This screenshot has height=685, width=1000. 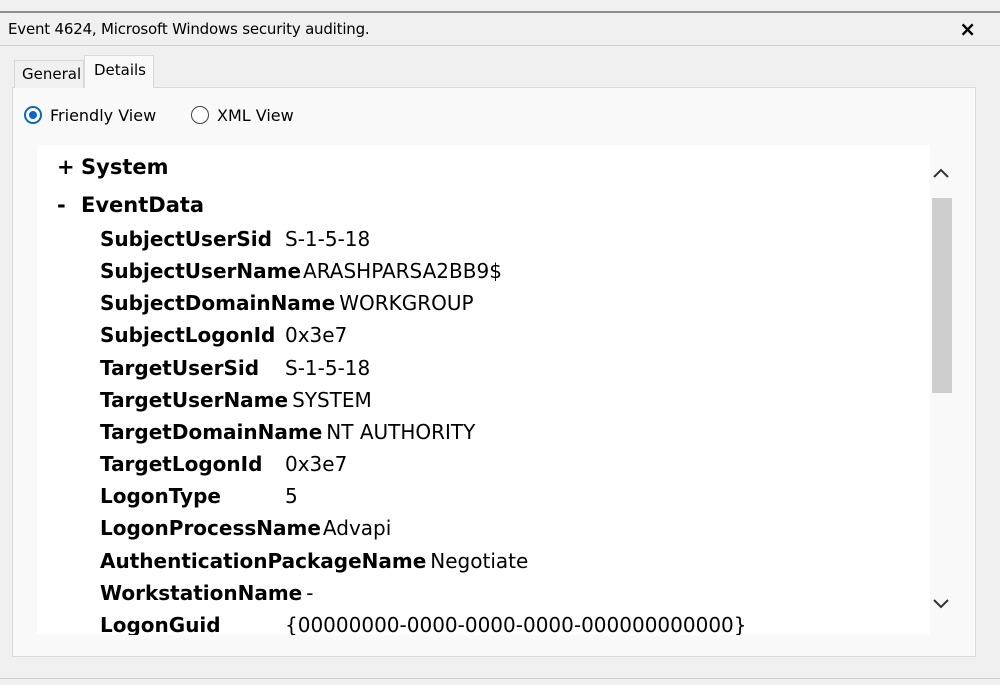 What do you see at coordinates (500, 6) in the screenshot?
I see `top-border` at bounding box center [500, 6].